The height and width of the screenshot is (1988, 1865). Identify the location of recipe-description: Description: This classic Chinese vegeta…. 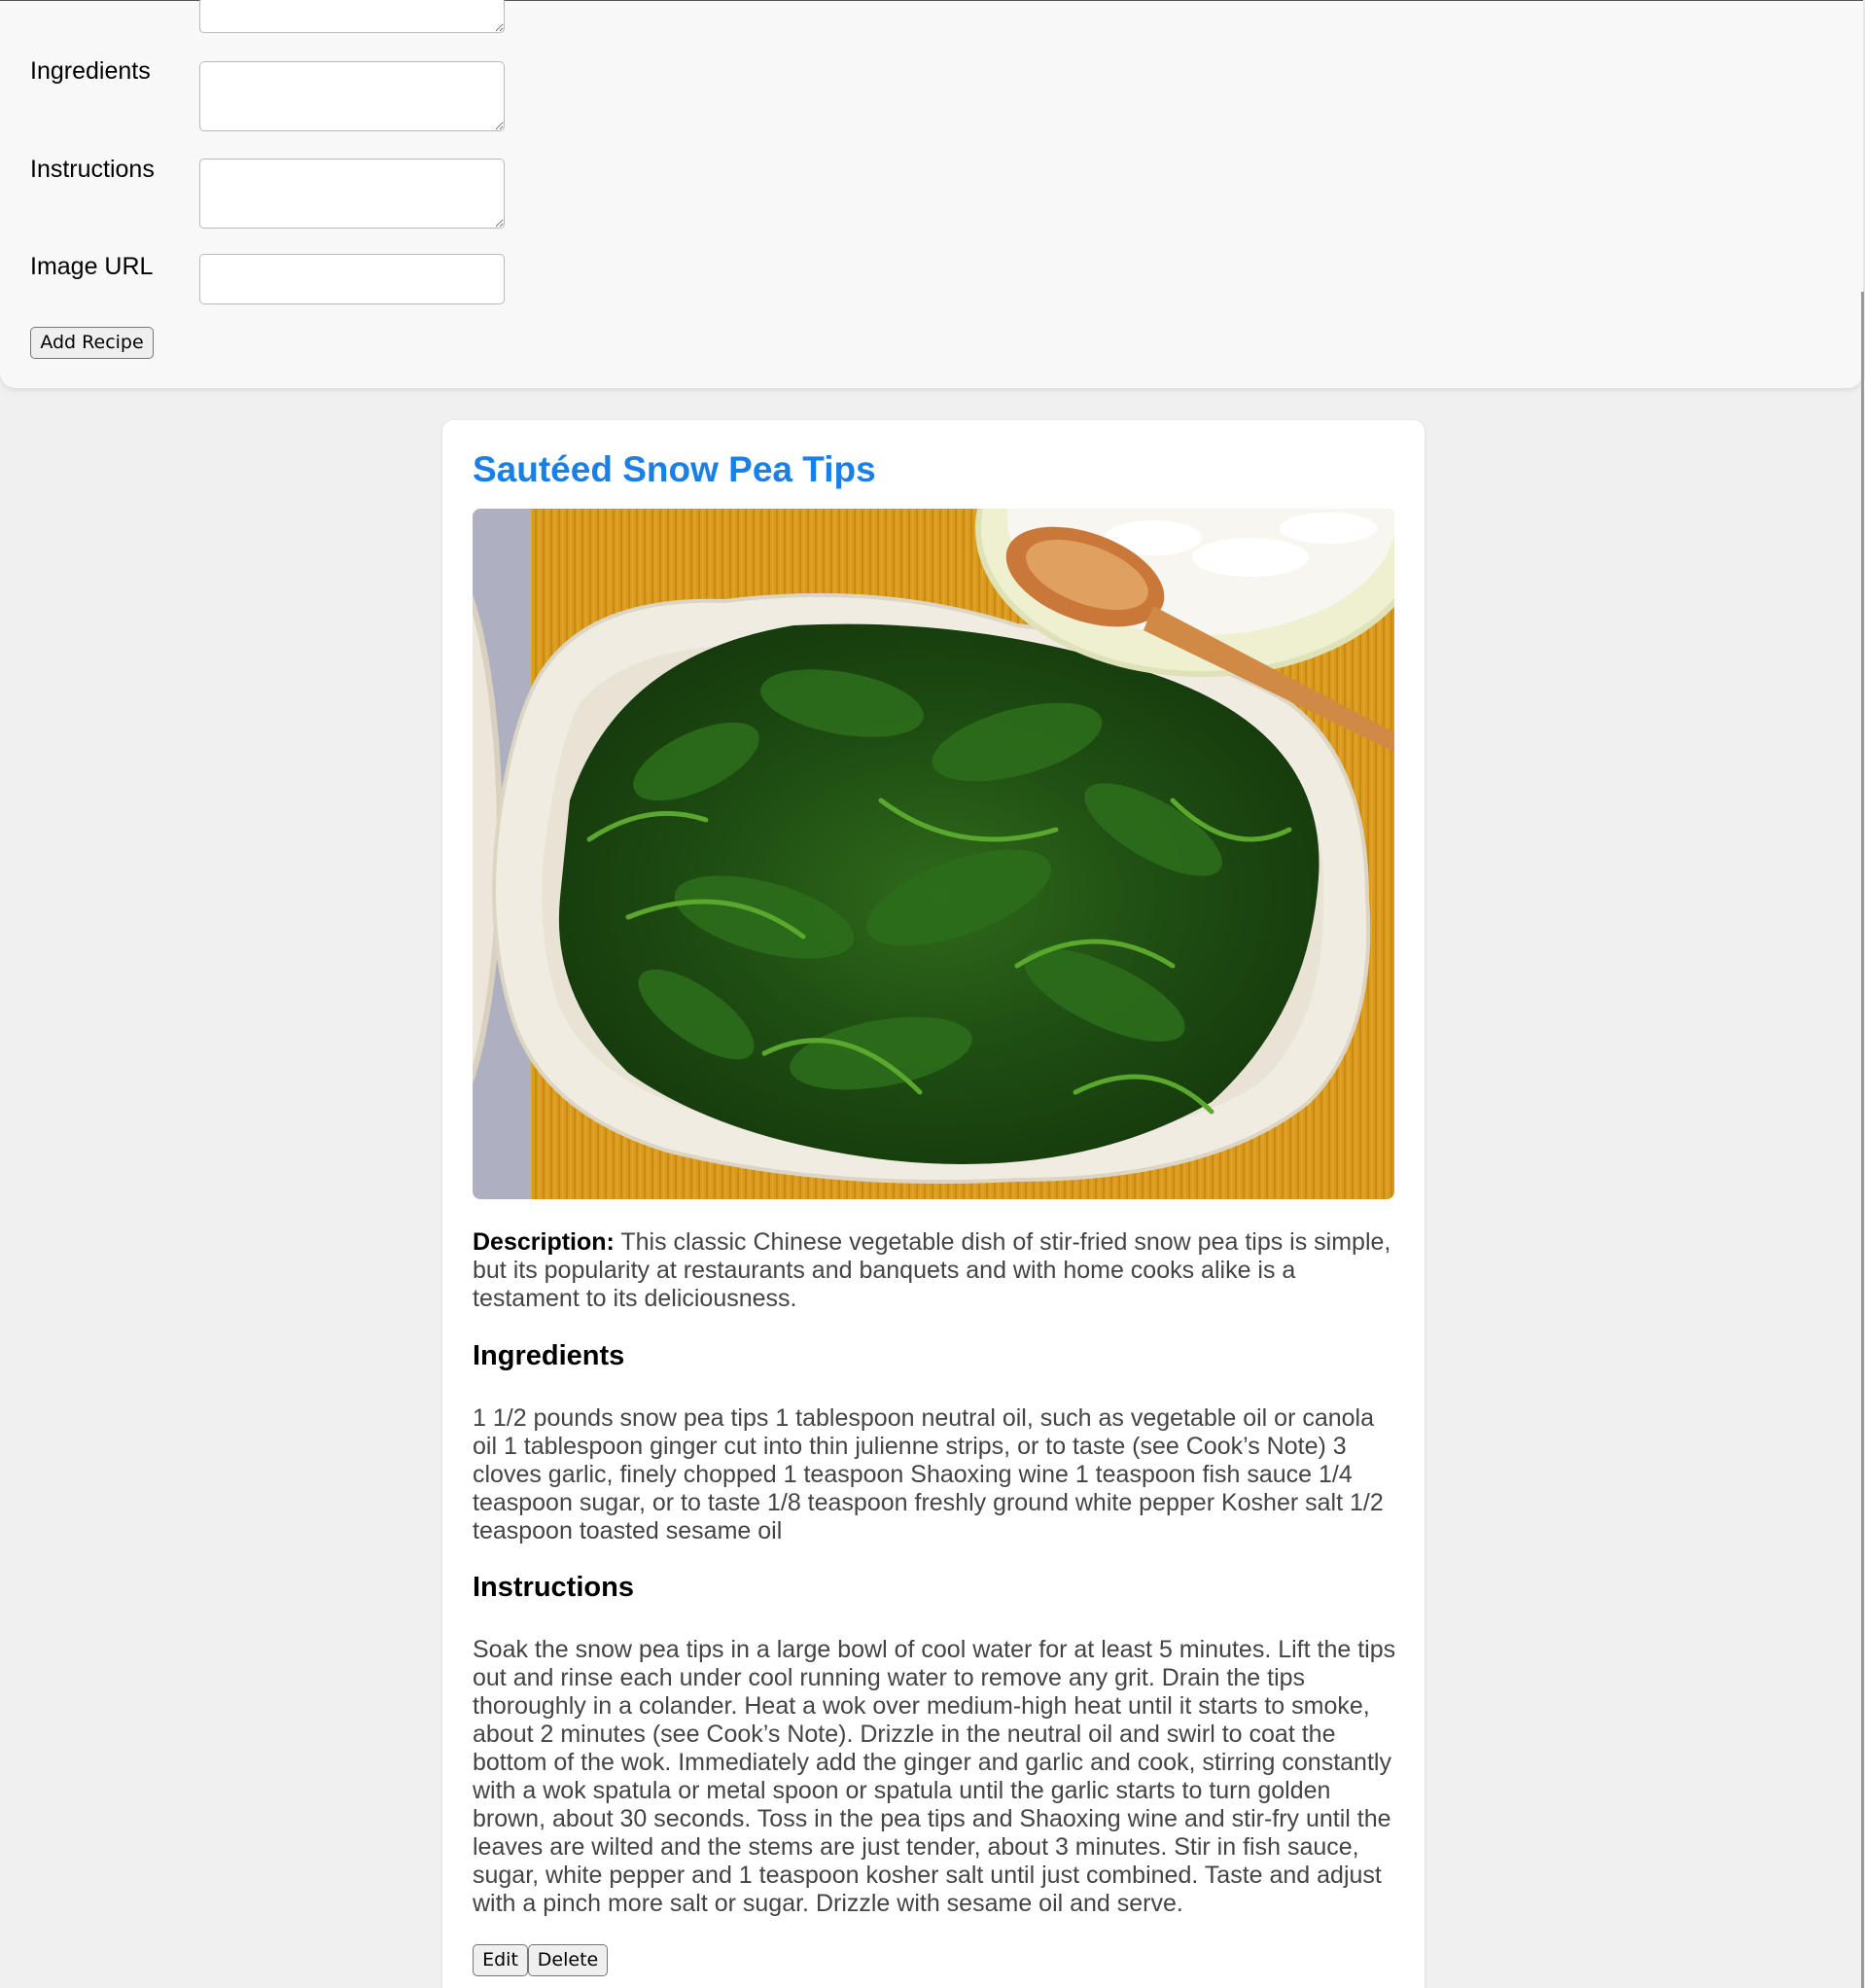
(934, 1270).